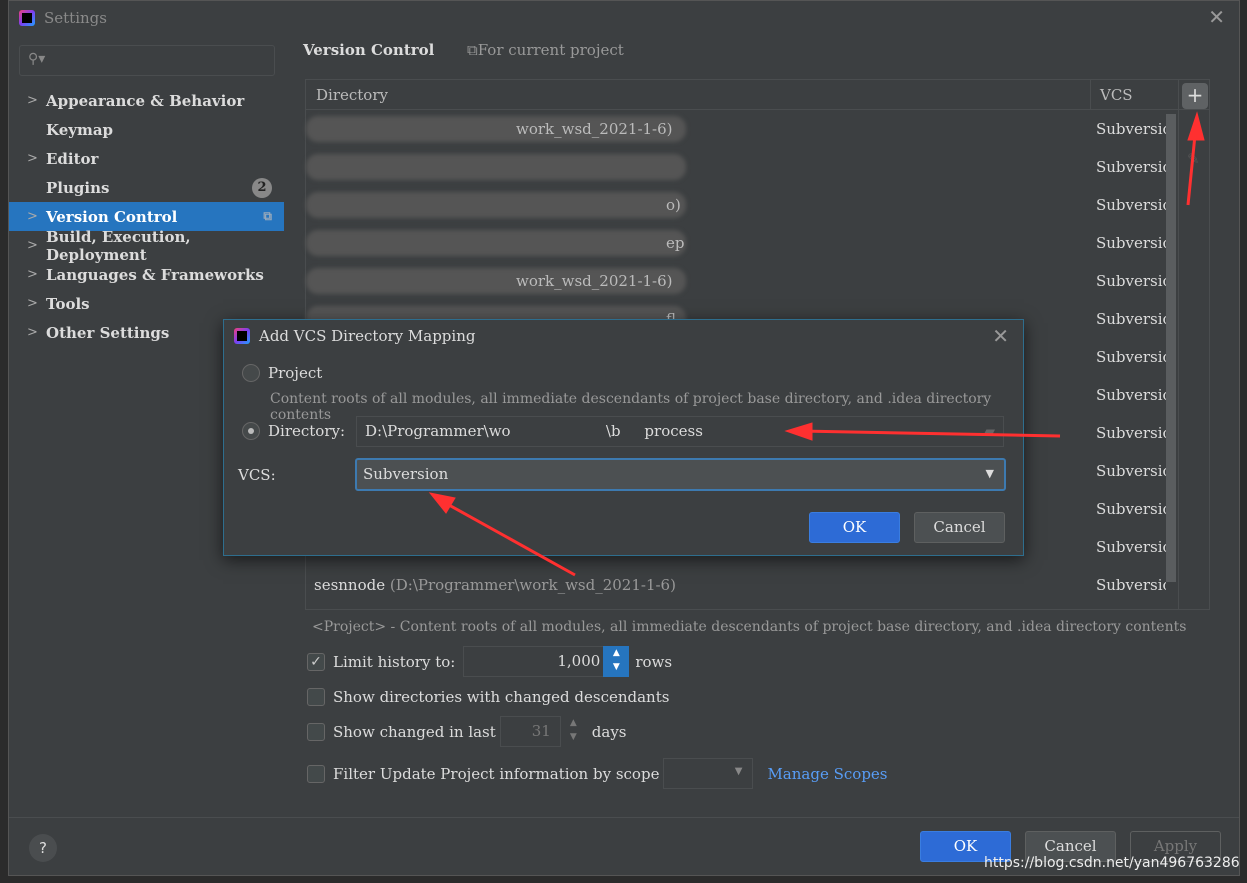 The width and height of the screenshot is (1247, 883). Describe the element at coordinates (542, 731) in the screenshot. I see `days-input: 31 ▲ ▼` at that location.